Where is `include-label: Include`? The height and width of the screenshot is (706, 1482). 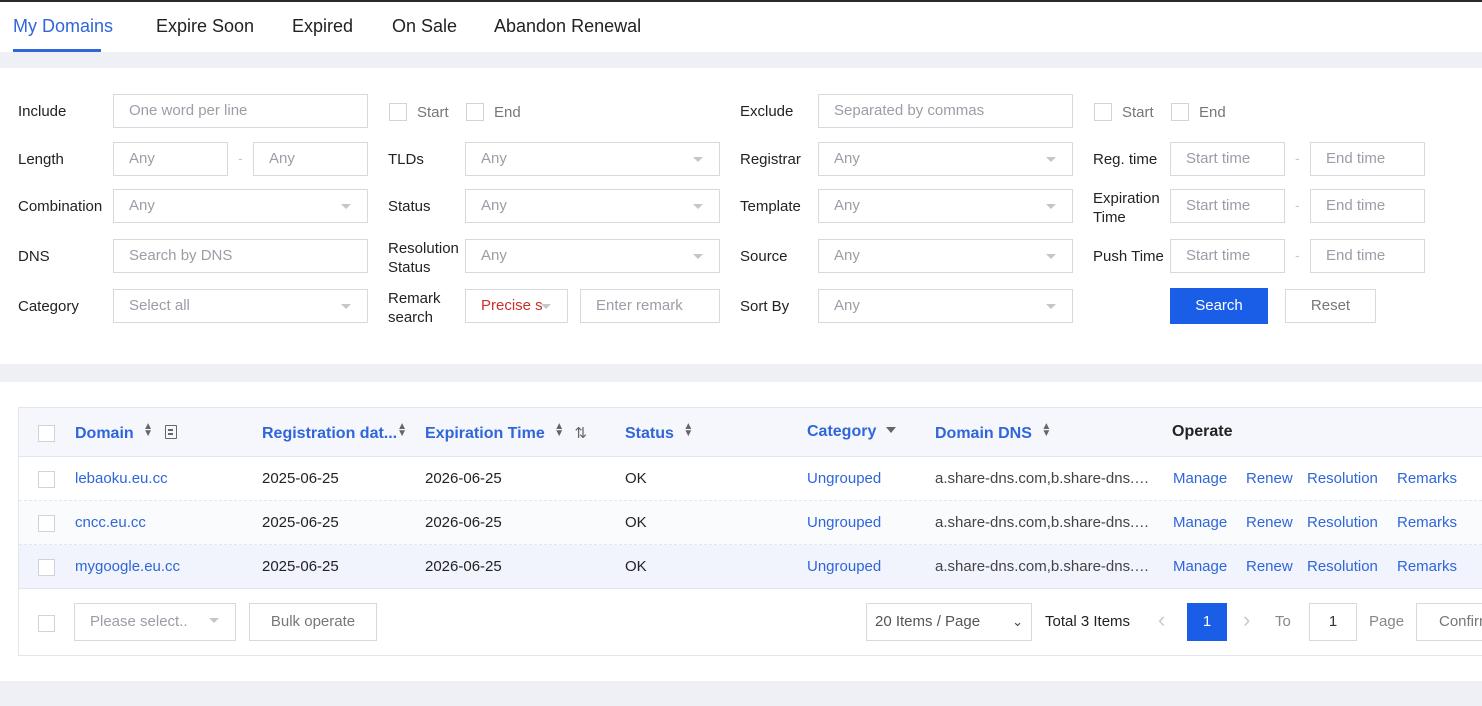 include-label: Include is located at coordinates (42, 111).